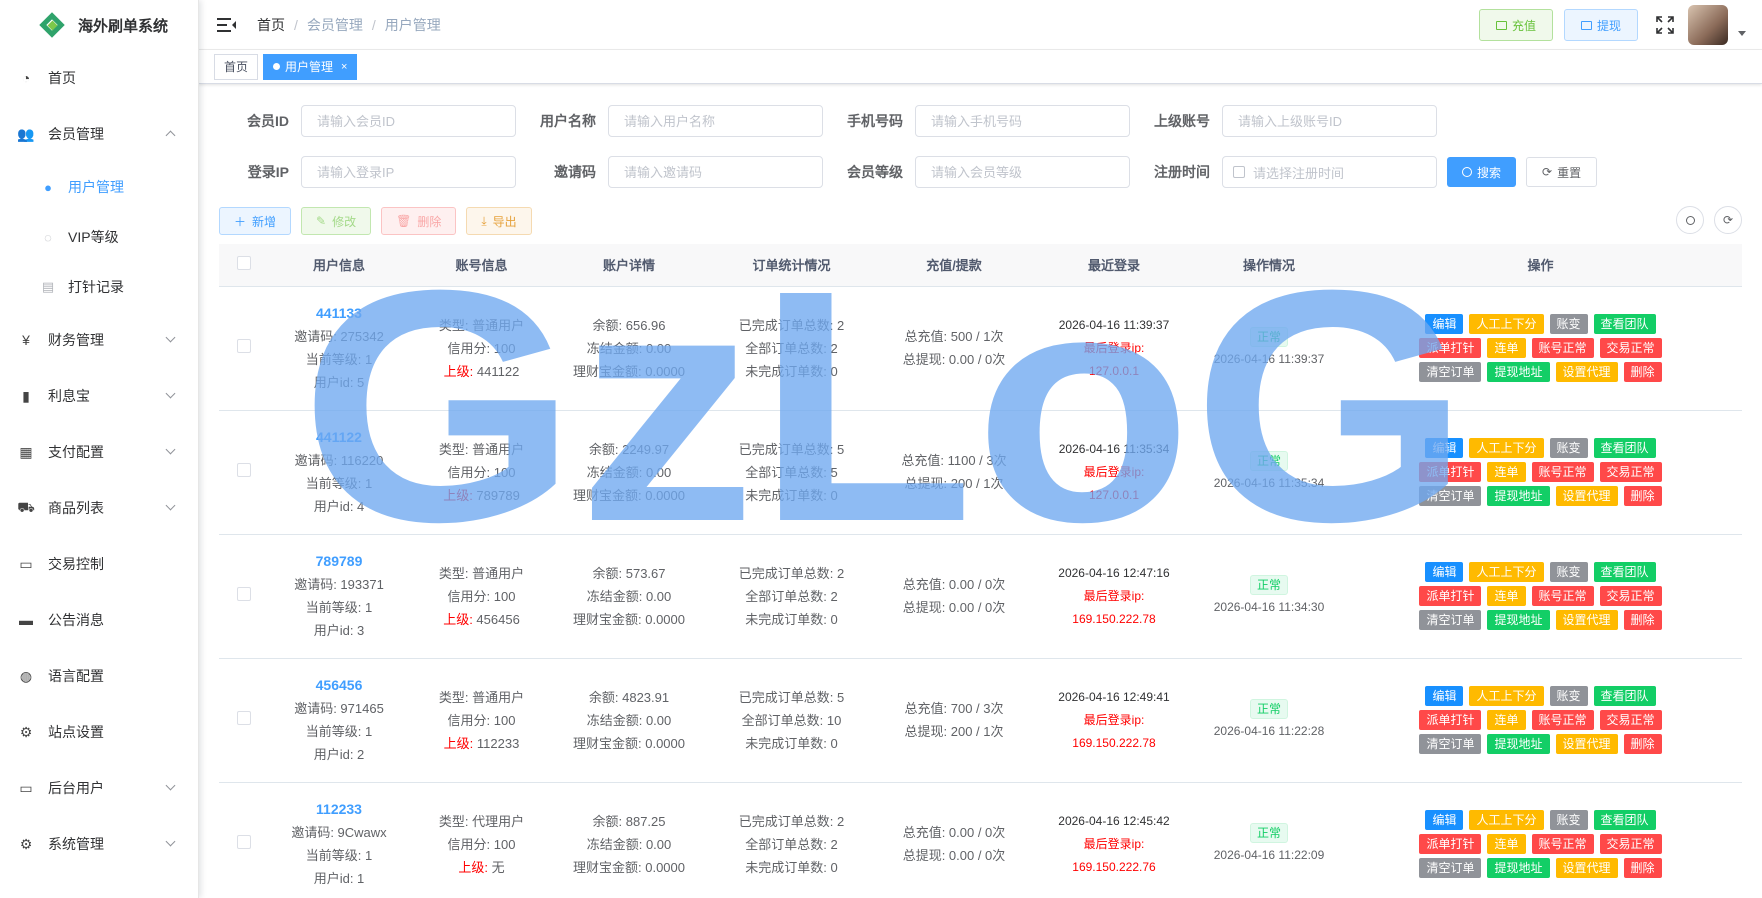  What do you see at coordinates (339, 685) in the screenshot?
I see `user-id-link: 456456` at bounding box center [339, 685].